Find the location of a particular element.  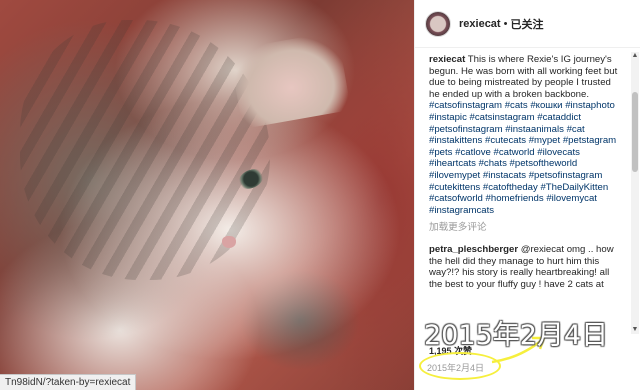

kitten-nose is located at coordinates (229, 242).